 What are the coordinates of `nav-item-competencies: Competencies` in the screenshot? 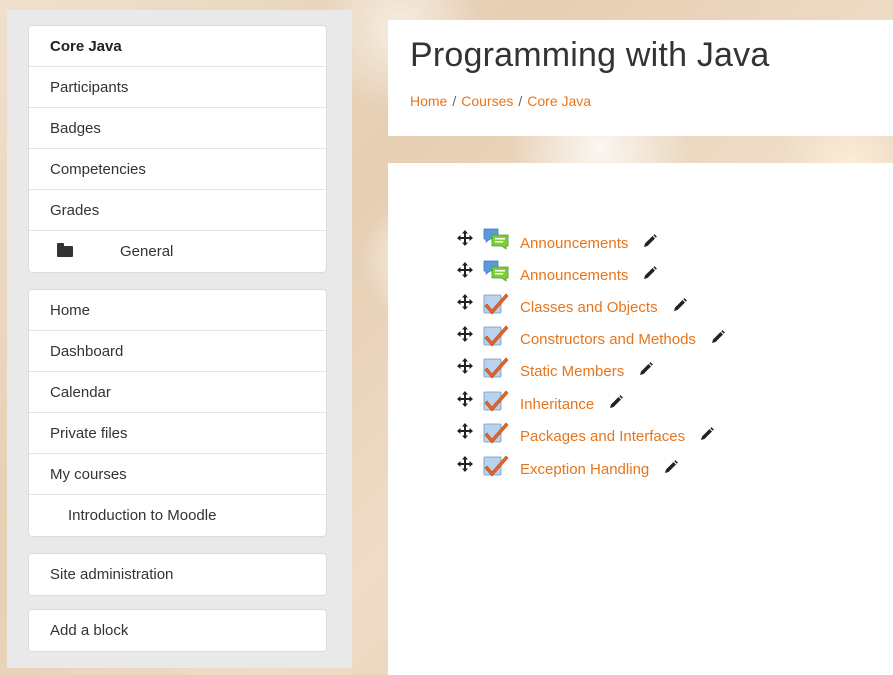 It's located at (177, 169).